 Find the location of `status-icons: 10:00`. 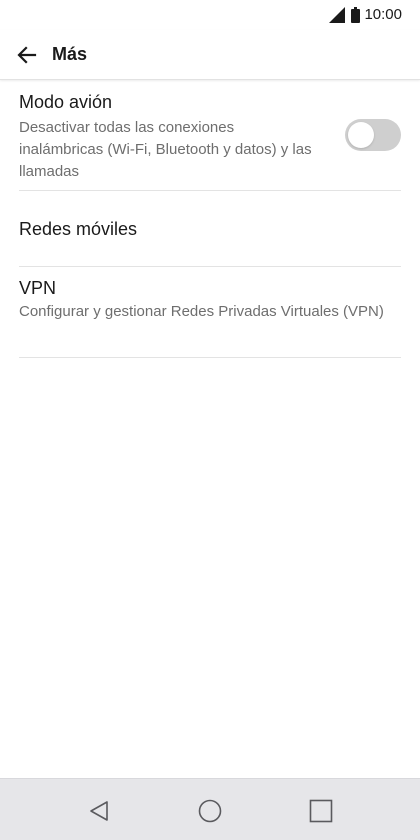

status-icons: 10:00 is located at coordinates (365, 15).